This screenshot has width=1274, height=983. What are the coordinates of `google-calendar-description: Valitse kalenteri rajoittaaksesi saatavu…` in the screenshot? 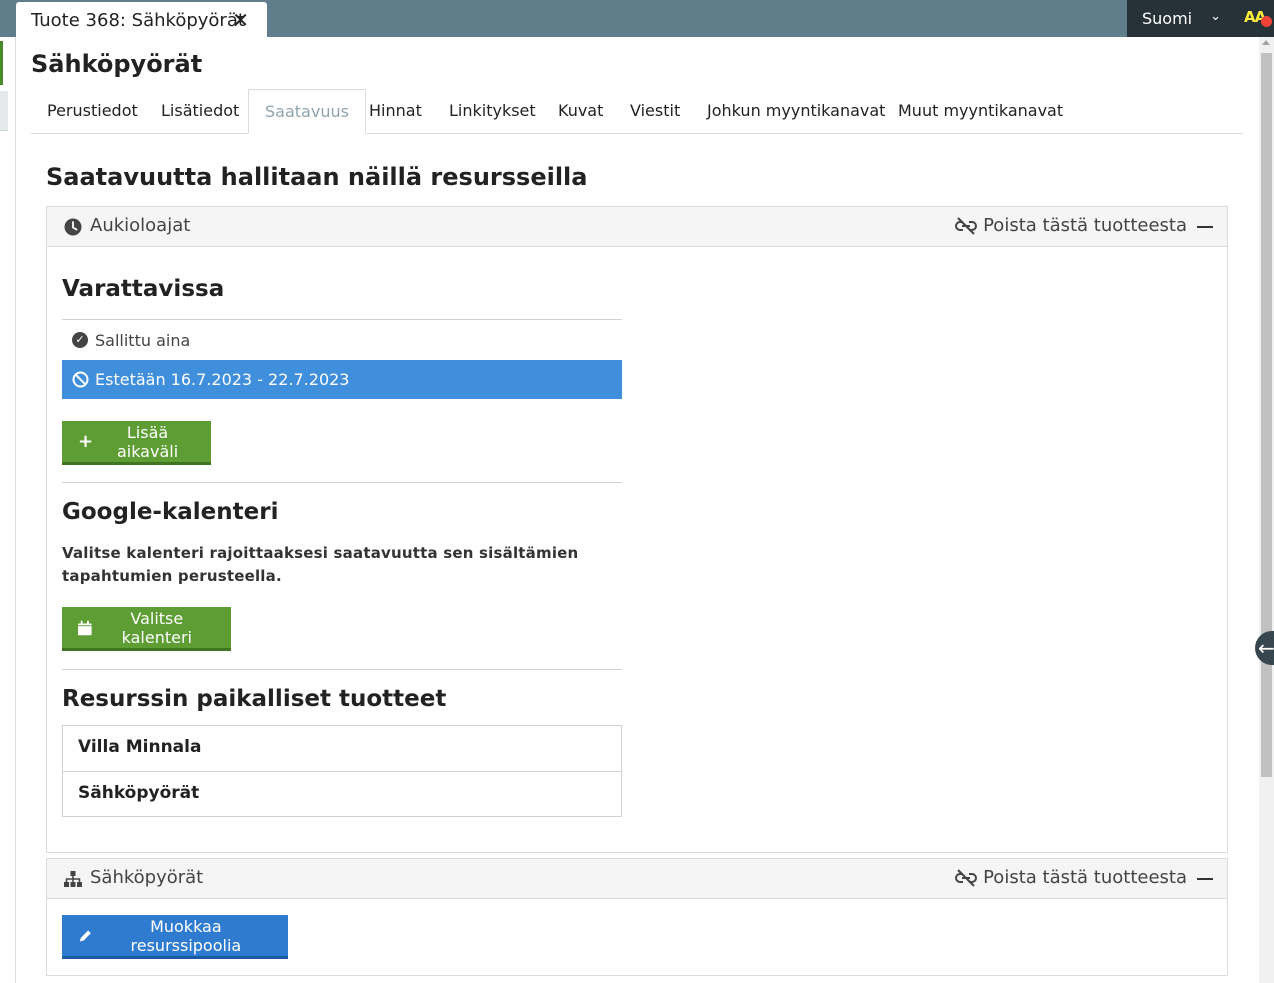 It's located at (320, 564).